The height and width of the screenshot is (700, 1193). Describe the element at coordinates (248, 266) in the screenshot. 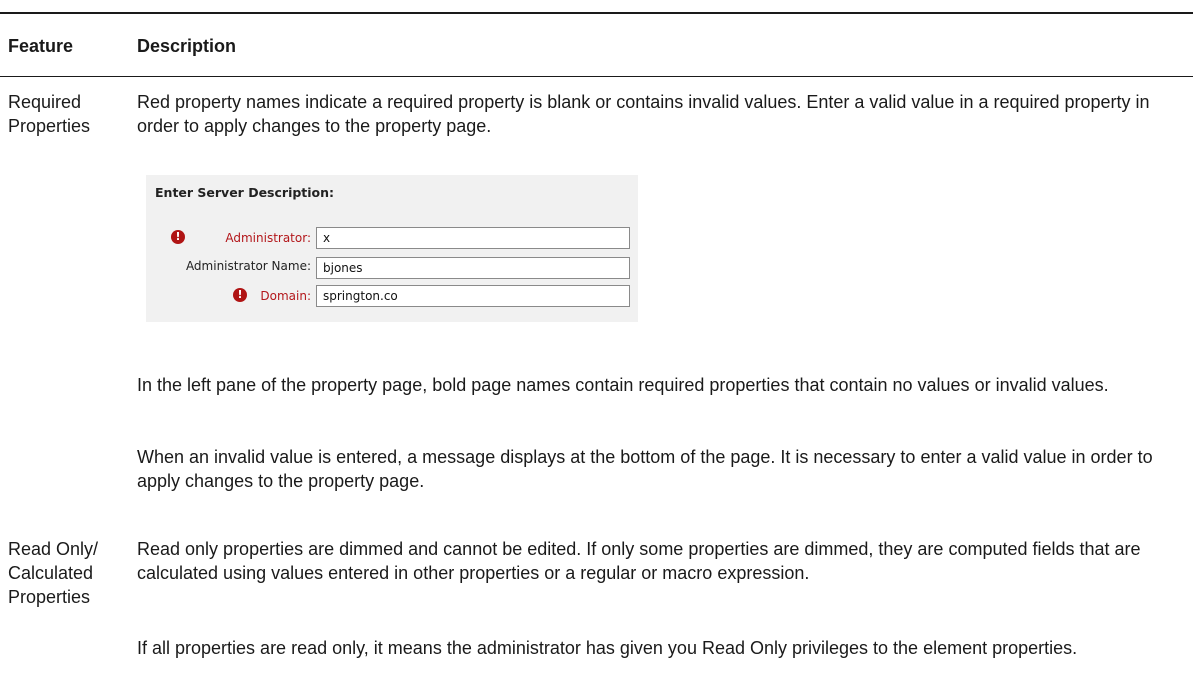

I see `administrator-name-label: Administrator Name:` at that location.